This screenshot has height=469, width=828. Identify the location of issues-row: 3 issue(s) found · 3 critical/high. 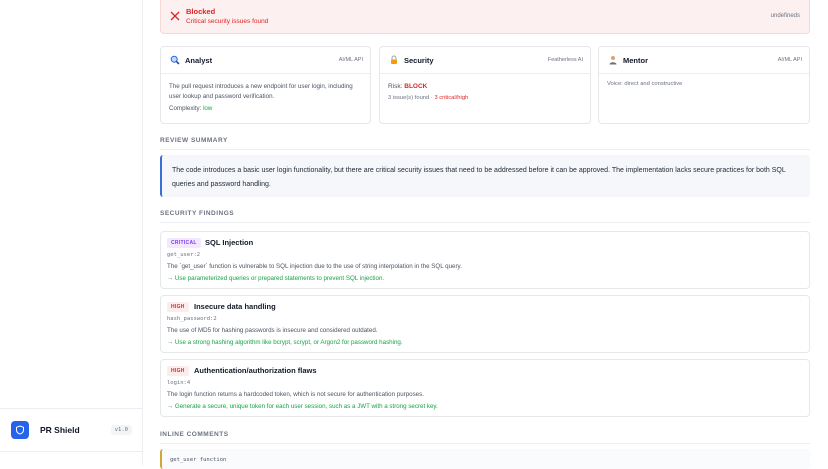
(485, 98).